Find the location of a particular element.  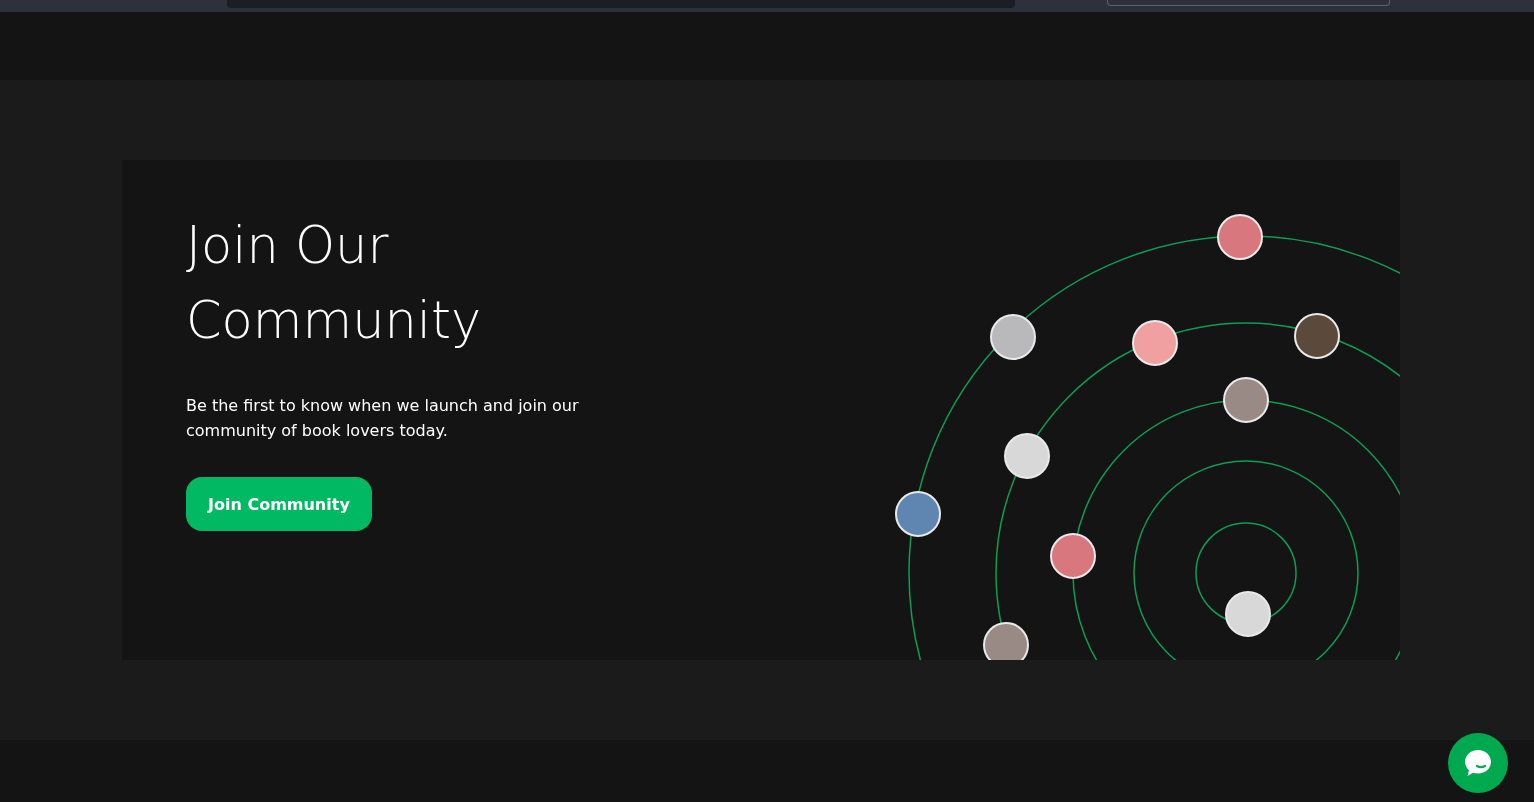

join-community-button: Join Community is located at coordinates (279, 504).